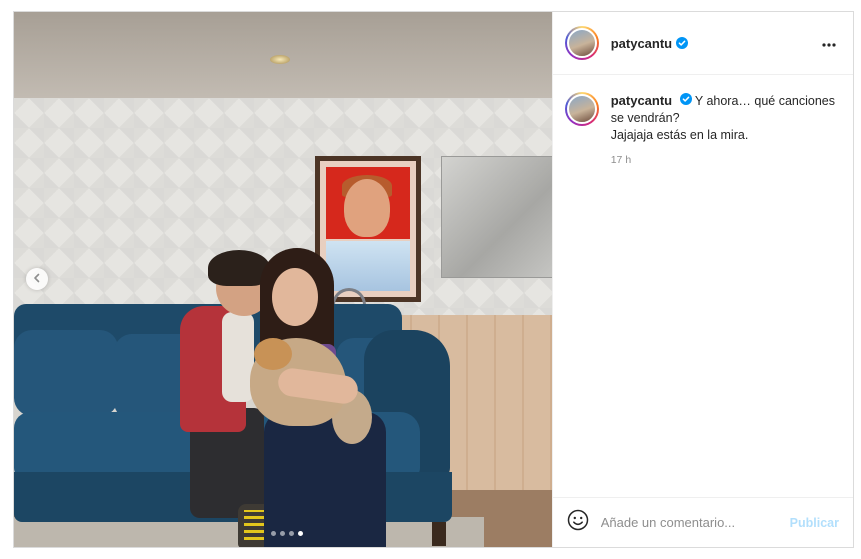 The width and height of the screenshot is (861, 559). Describe the element at coordinates (273, 354) in the screenshot. I see `photo-dog-face` at that location.